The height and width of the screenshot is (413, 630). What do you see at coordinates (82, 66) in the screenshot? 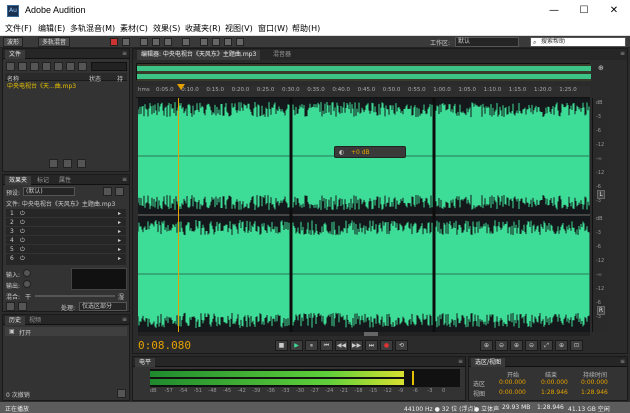
I see `search-file-icon` at bounding box center [82, 66].